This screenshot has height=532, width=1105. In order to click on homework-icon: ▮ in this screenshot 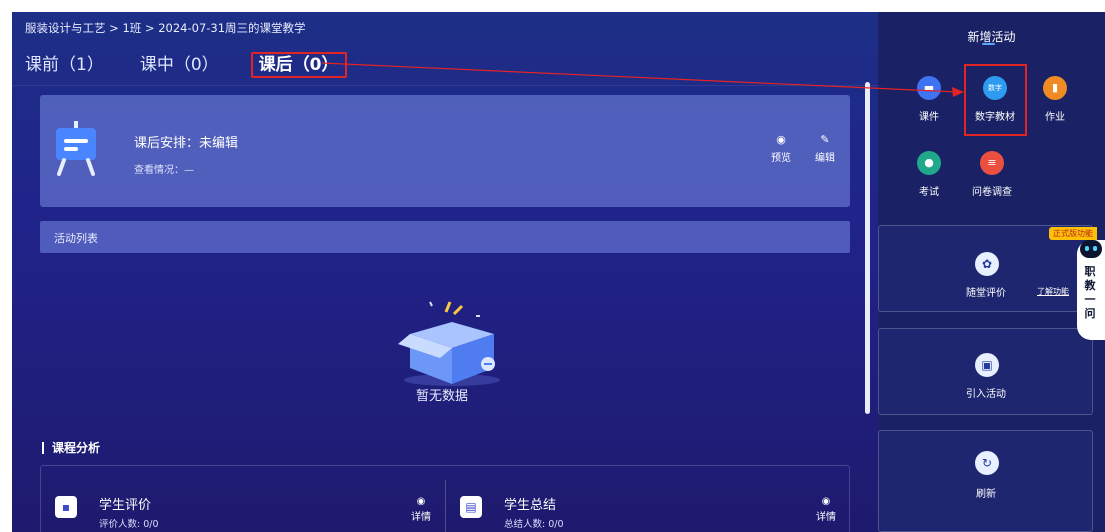, I will do `click(1055, 88)`.